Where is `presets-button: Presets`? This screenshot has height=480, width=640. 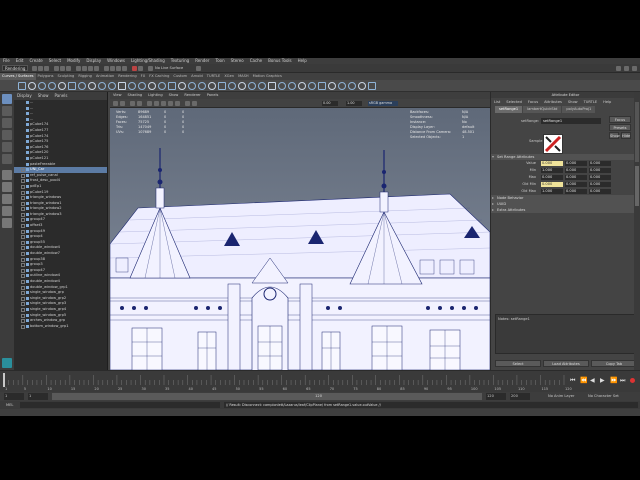 presets-button: Presets is located at coordinates (620, 127).